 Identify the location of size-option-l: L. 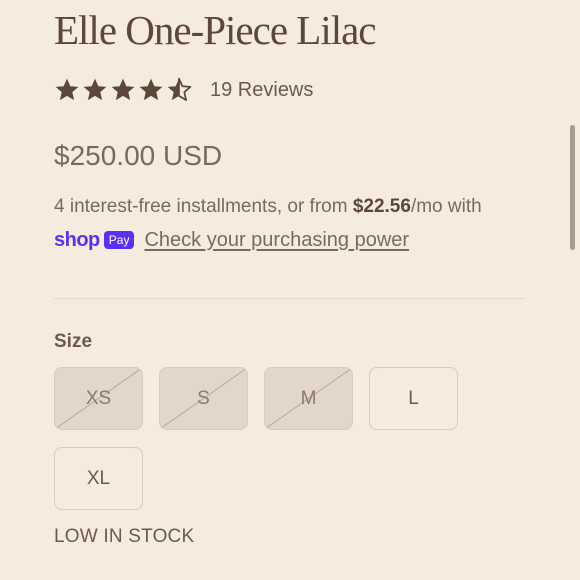
(413, 398).